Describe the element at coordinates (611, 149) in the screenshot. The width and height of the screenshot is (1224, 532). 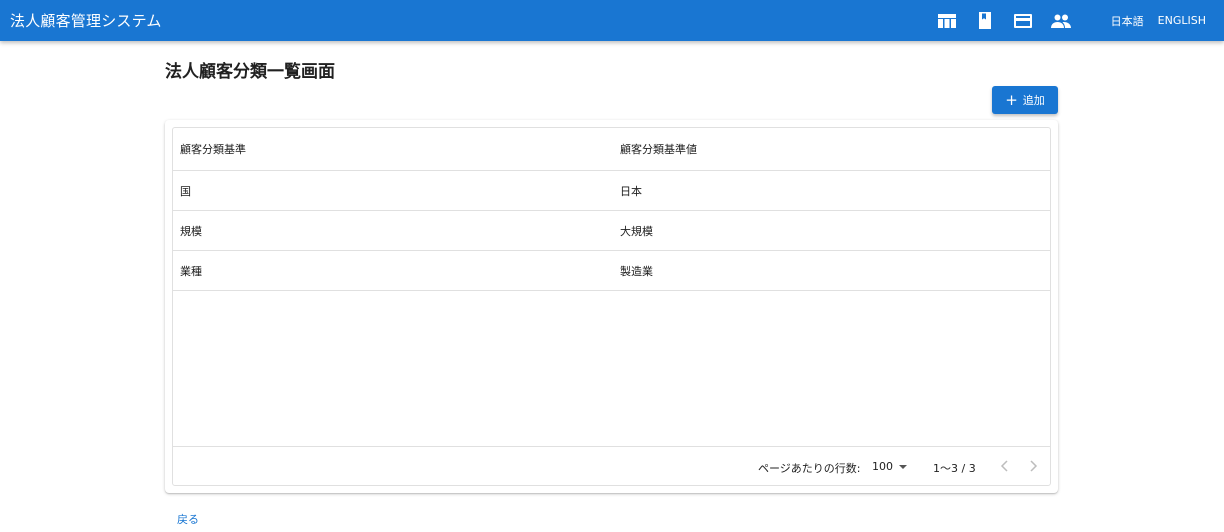
I see `table-header: 顧客分類基準 顧客分類基準値` at that location.